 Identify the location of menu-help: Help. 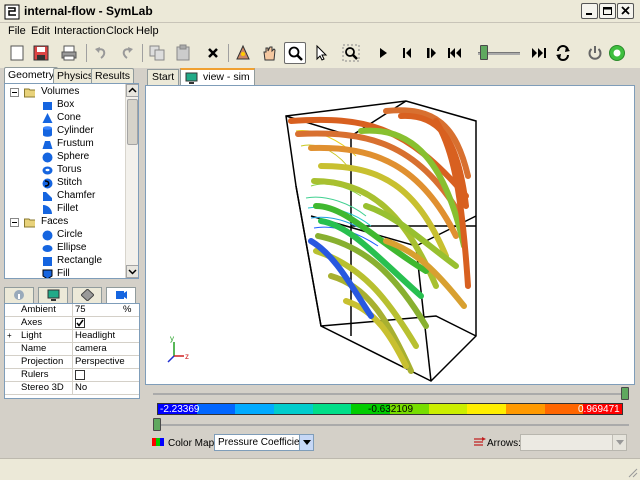
(147, 31).